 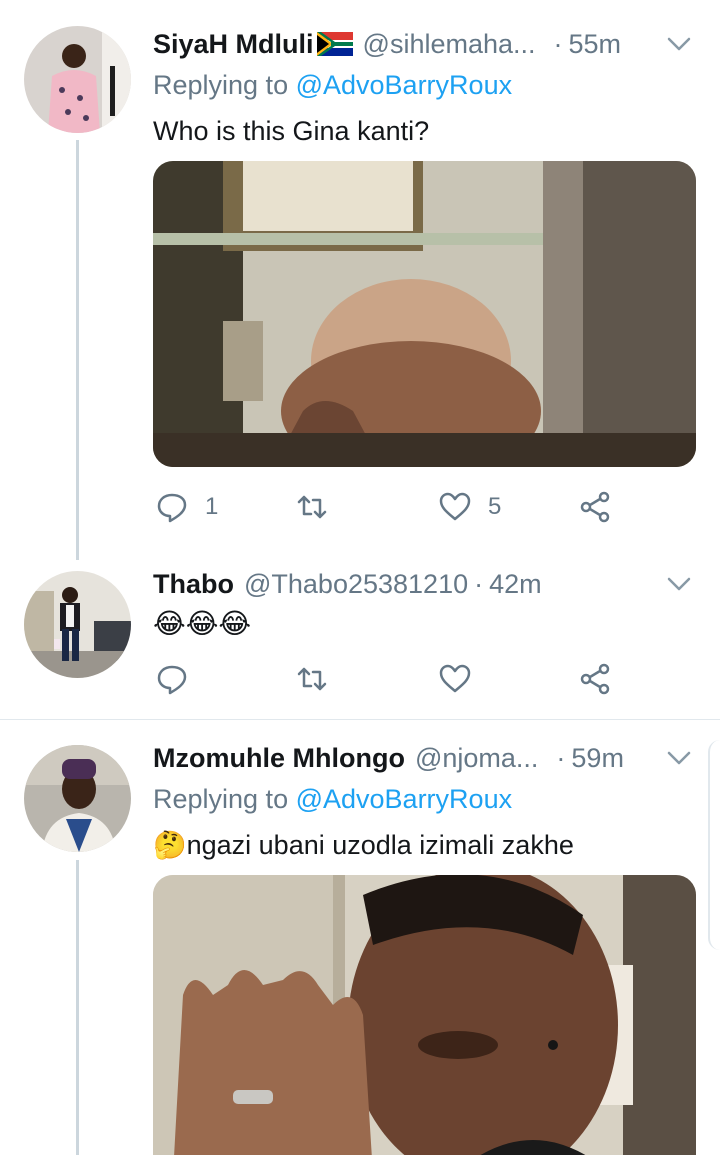 I want to click on tweet-header: SiyaH Mdluli @sihlemaha... · 55m, so click(x=422, y=44).